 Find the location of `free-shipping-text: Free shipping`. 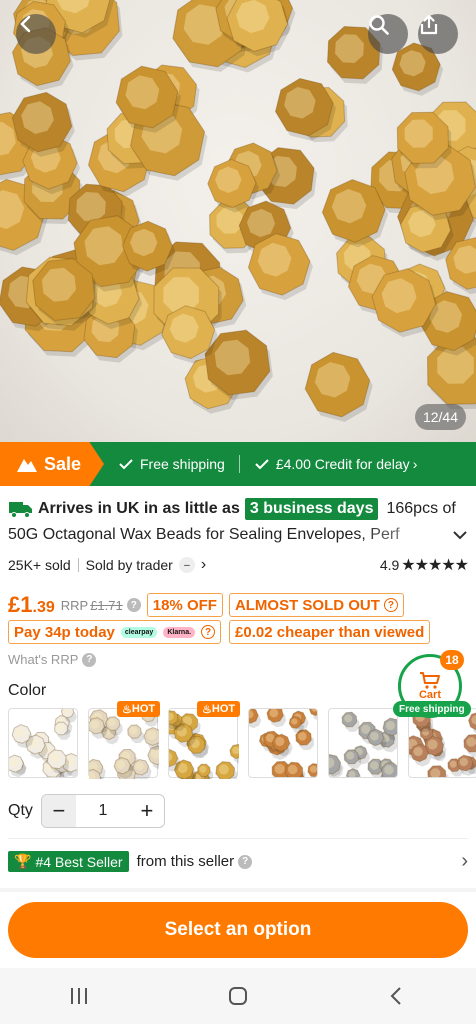

free-shipping-text: Free shipping is located at coordinates (182, 464).